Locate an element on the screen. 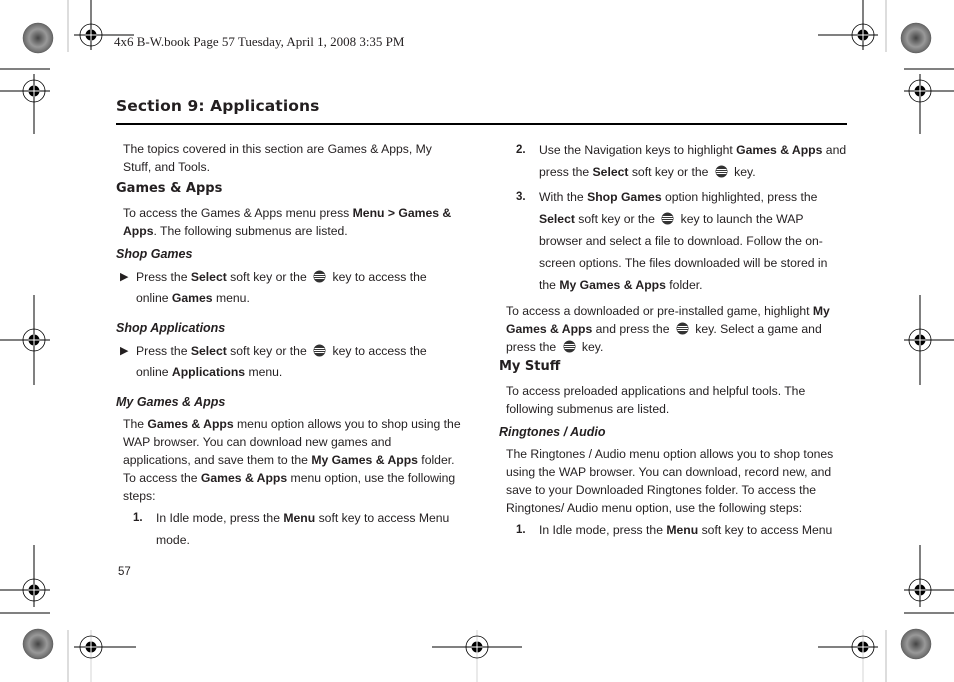 Image resolution: width=954 pixels, height=682 pixels. applications-label: Applications is located at coordinates (208, 372).